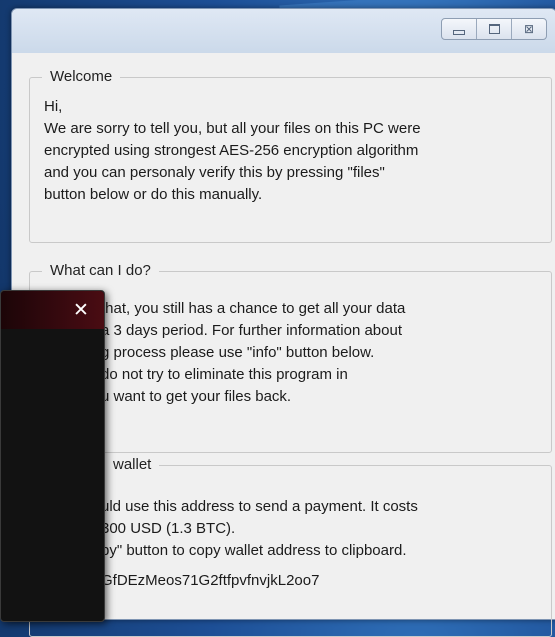  What do you see at coordinates (100, 271) in the screenshot?
I see `what-group-title: What can I do?` at bounding box center [100, 271].